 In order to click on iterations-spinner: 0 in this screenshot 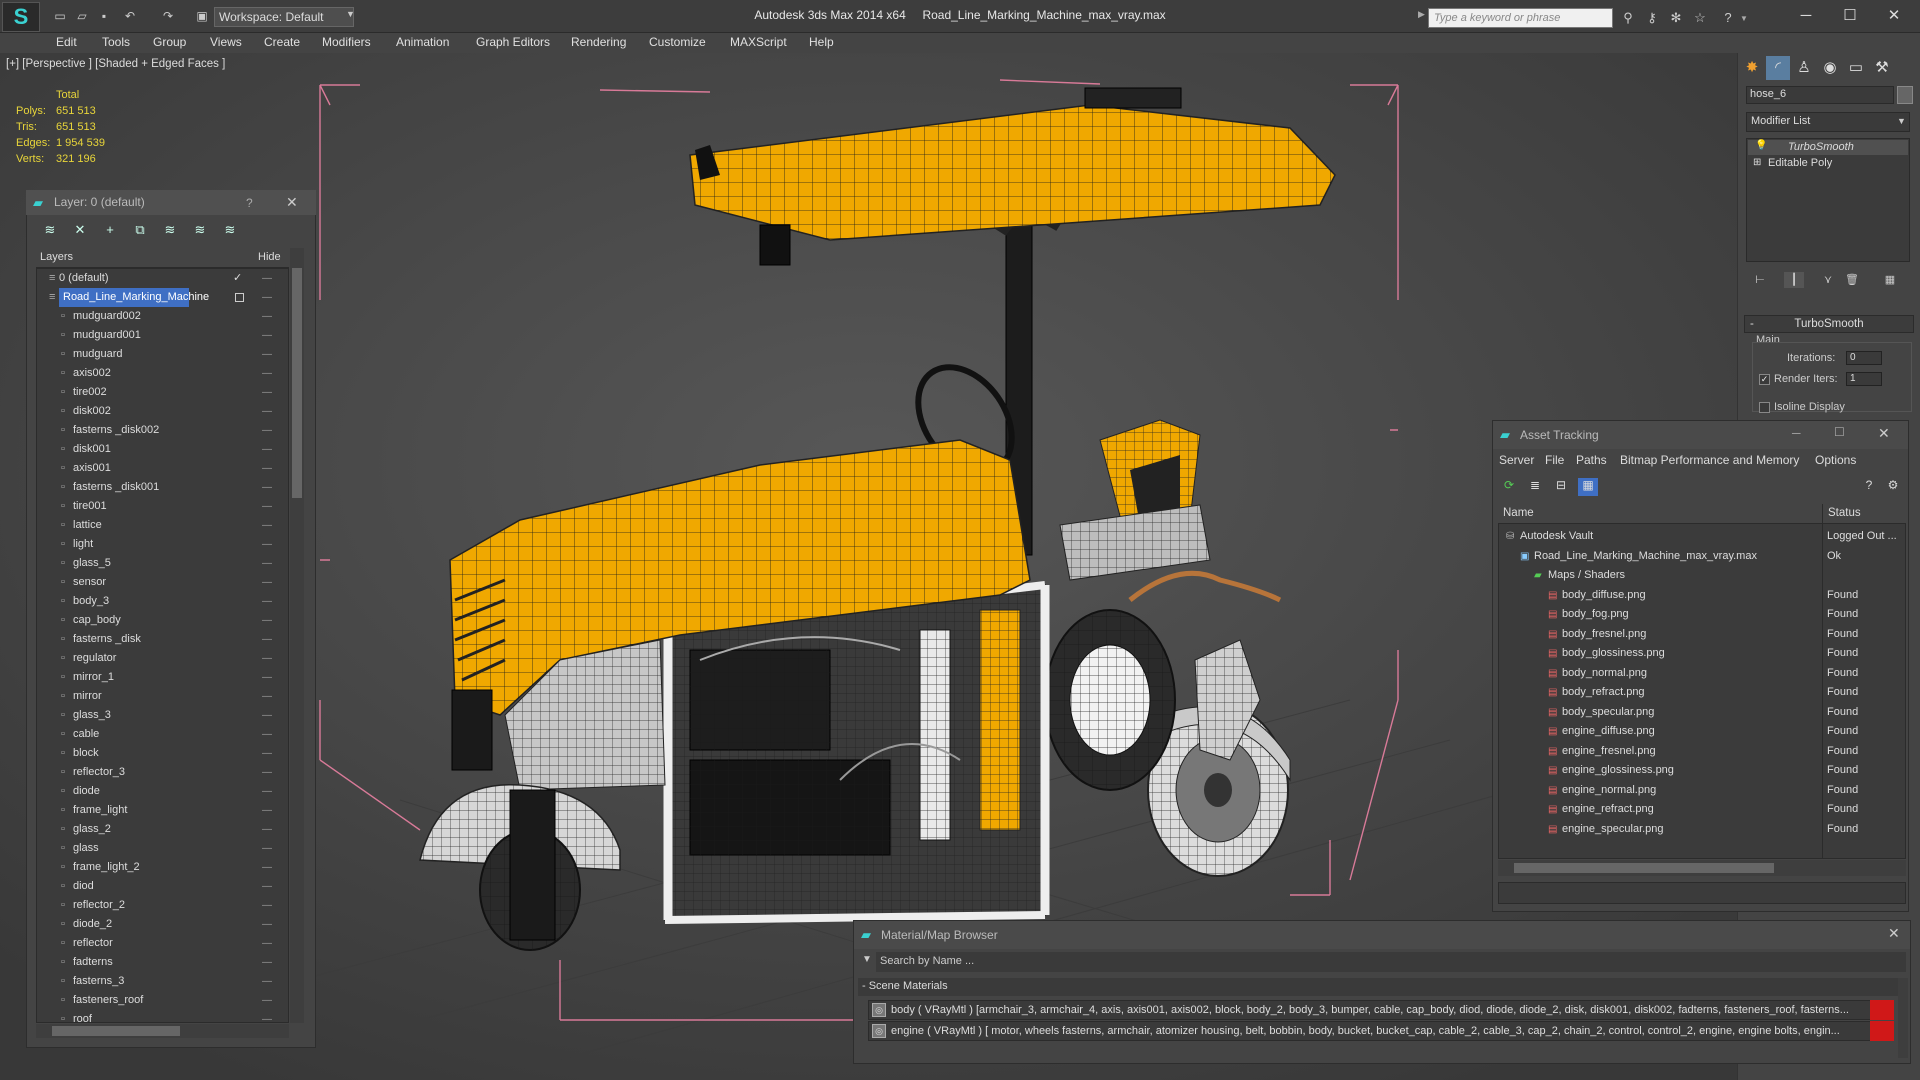, I will do `click(1864, 358)`.